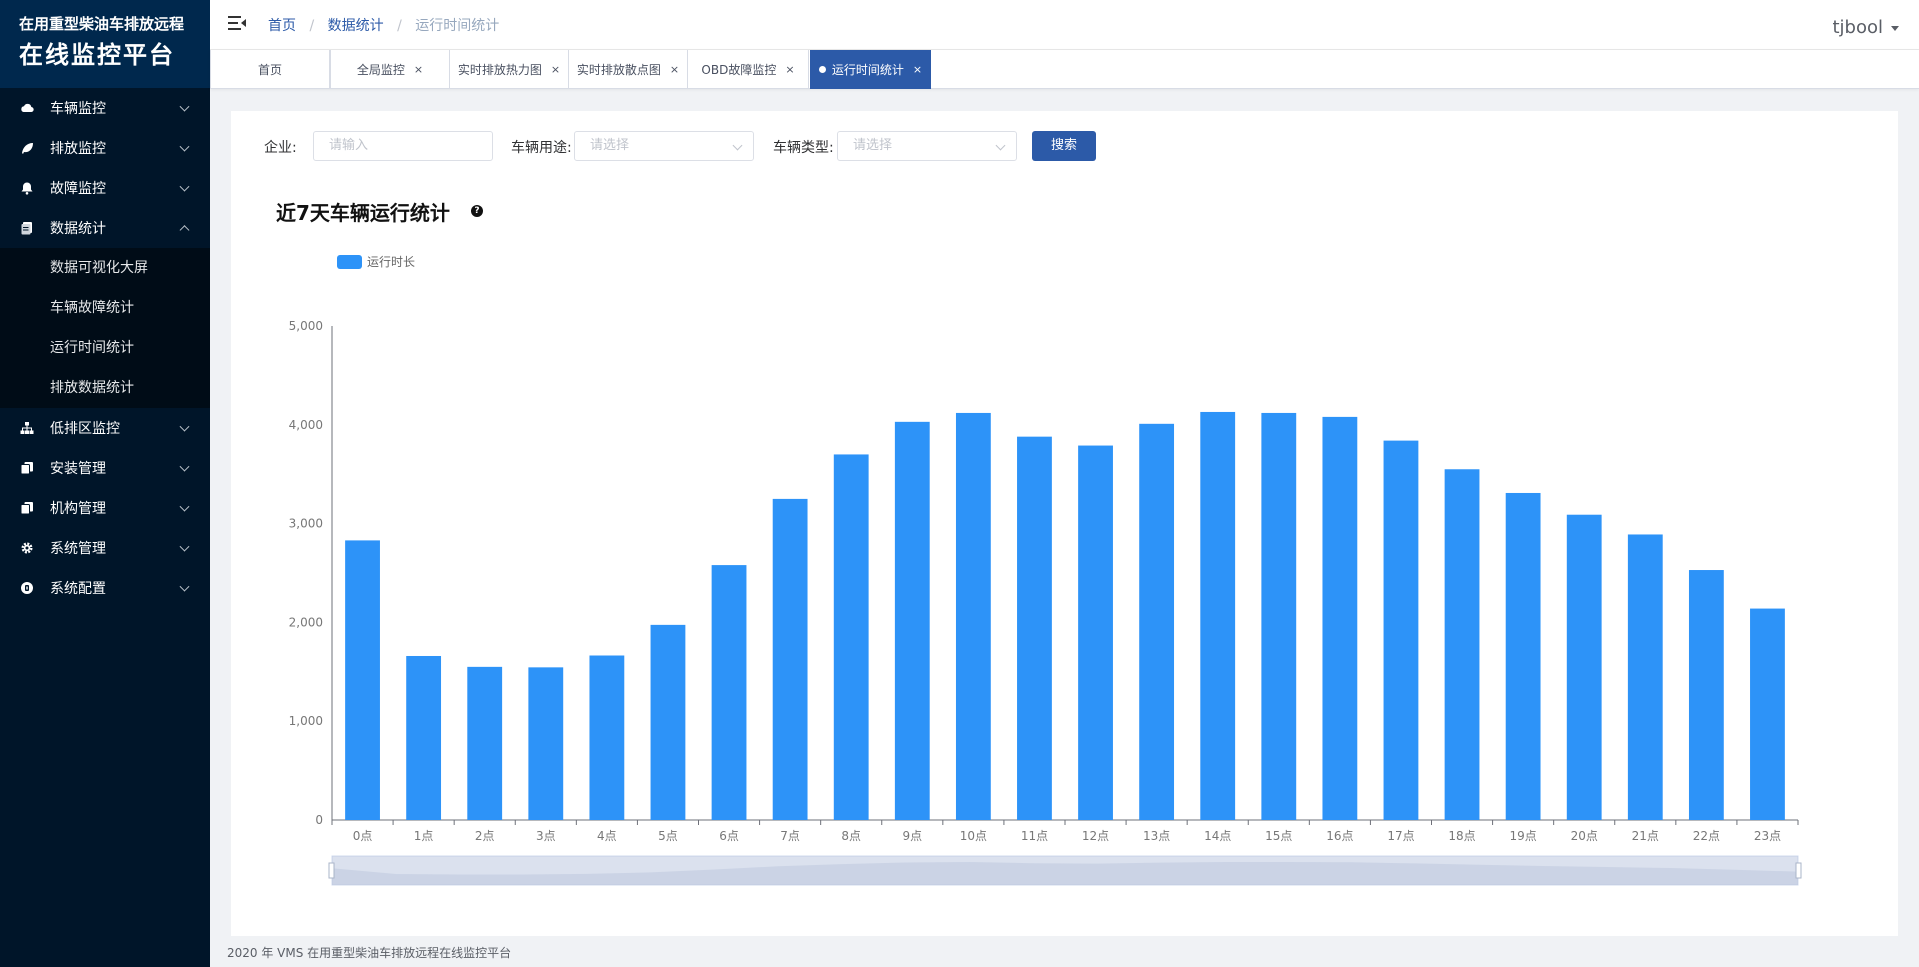 The image size is (1919, 967). Describe the element at coordinates (391, 262) in the screenshot. I see `legend-label: 运行时长` at that location.